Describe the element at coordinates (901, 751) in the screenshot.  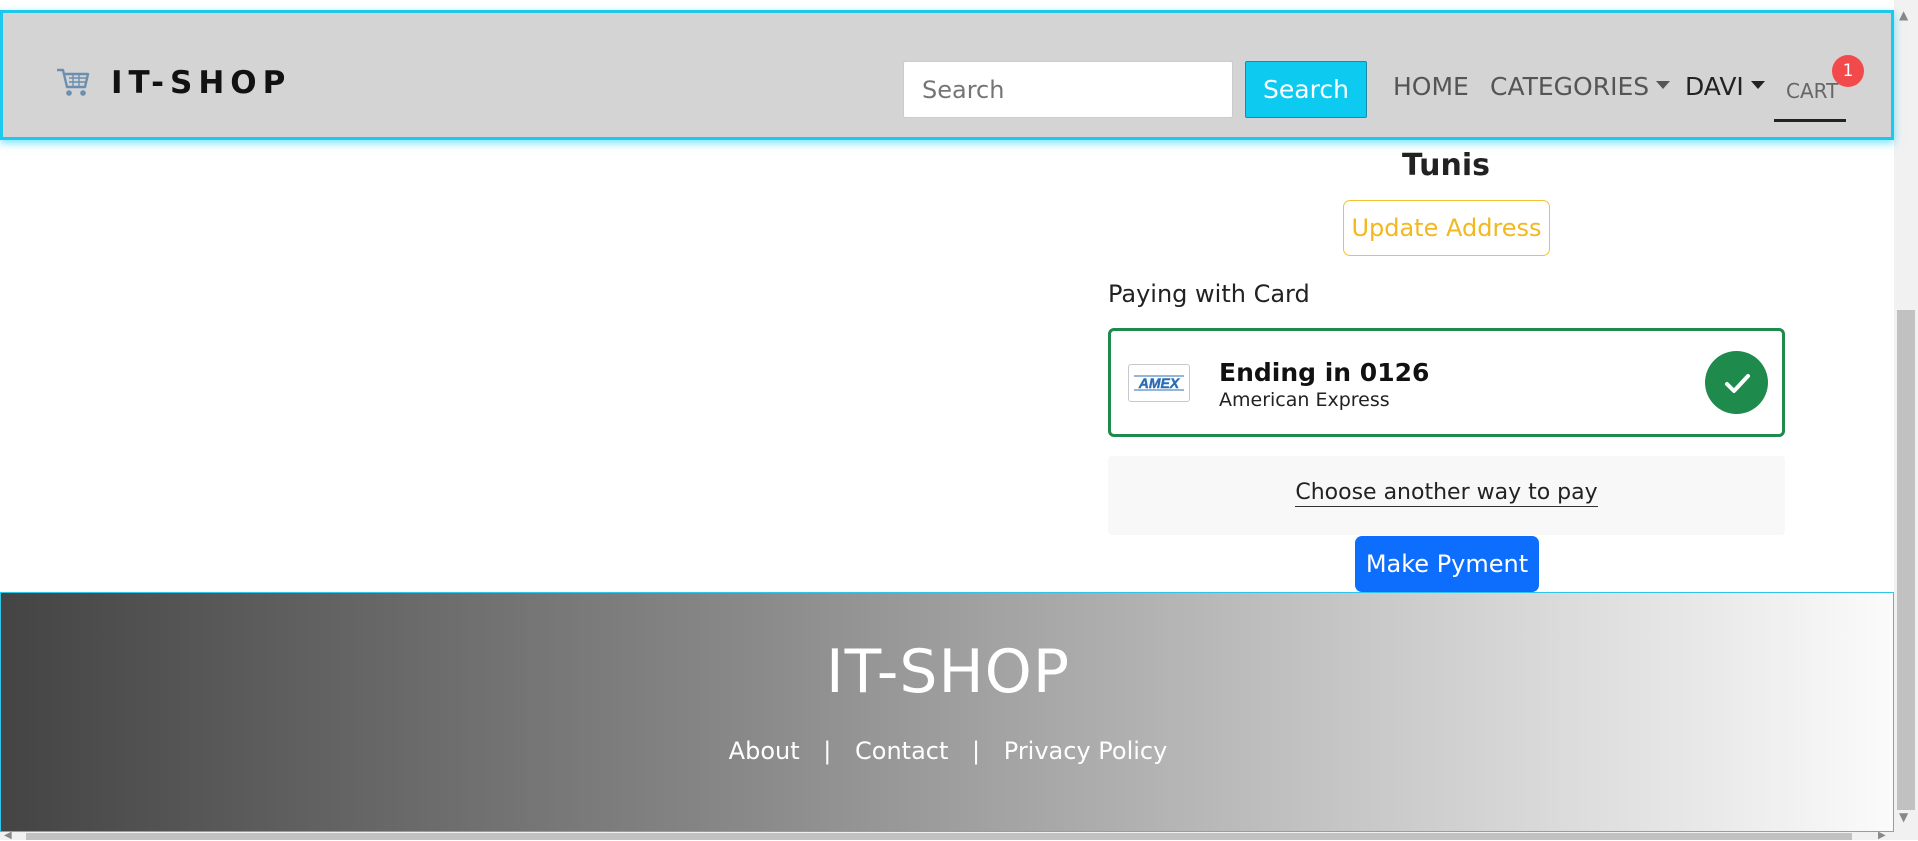
I see `footer-link-contact: Contact` at that location.